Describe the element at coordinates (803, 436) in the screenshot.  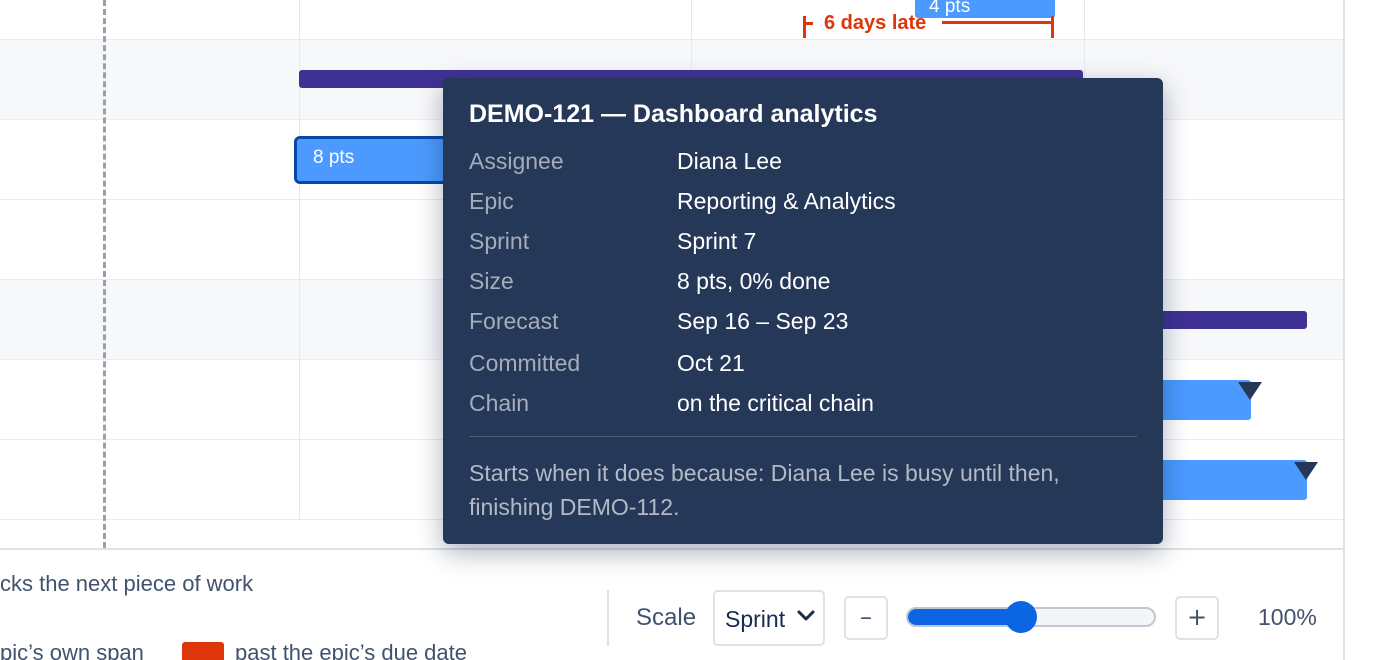
I see `tooltip-divider` at that location.